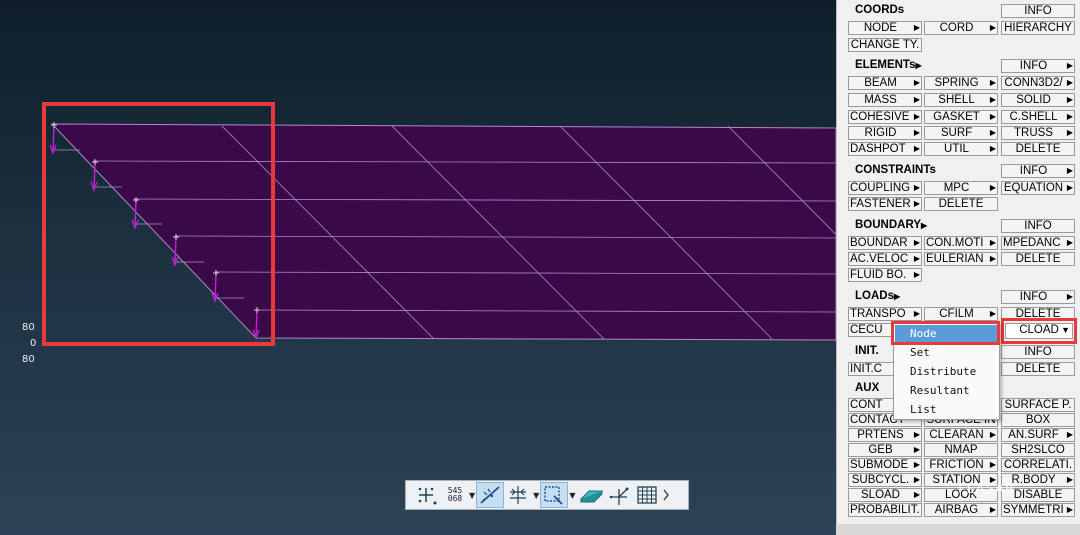  Describe the element at coordinates (885, 45) in the screenshot. I see `coords-change-type-button: CHANGE TY.` at that location.